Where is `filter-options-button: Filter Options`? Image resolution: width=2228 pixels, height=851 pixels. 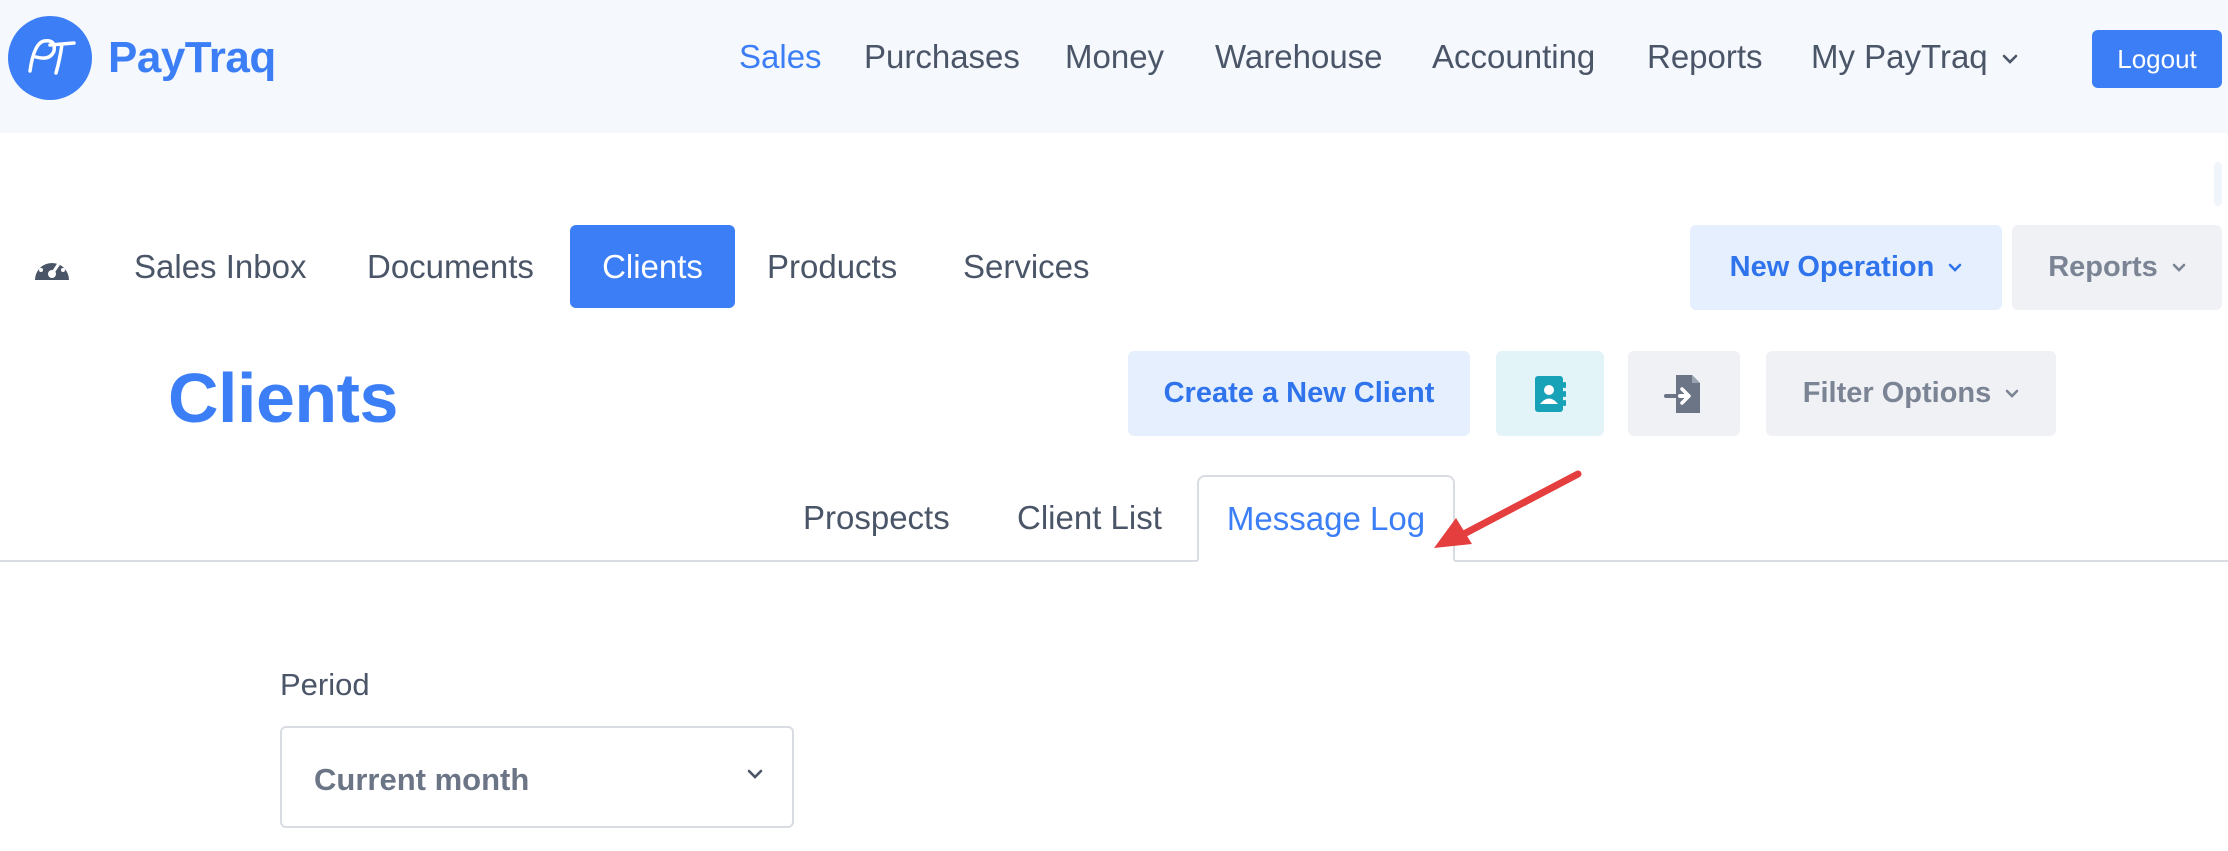
filter-options-button: Filter Options is located at coordinates (1911, 393).